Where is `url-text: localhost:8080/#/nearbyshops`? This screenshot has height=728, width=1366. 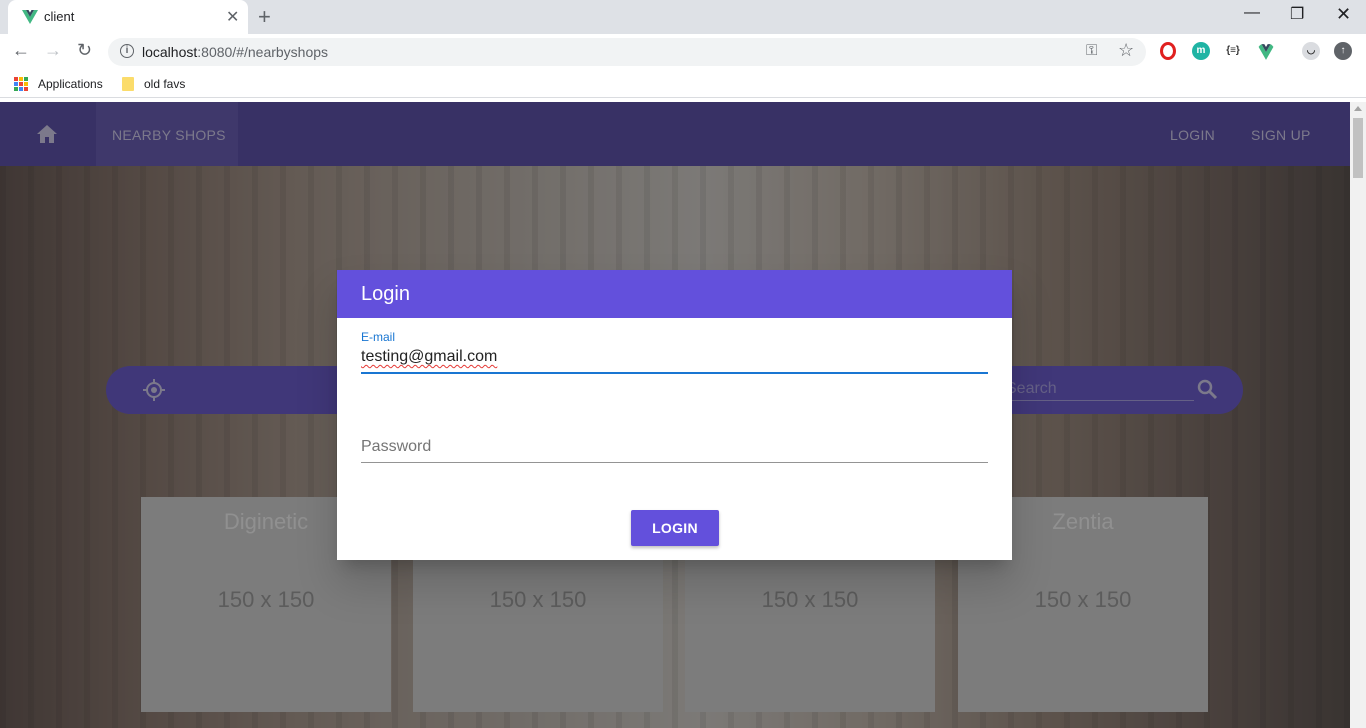
url-text: localhost:8080/#/nearbyshops is located at coordinates (235, 52).